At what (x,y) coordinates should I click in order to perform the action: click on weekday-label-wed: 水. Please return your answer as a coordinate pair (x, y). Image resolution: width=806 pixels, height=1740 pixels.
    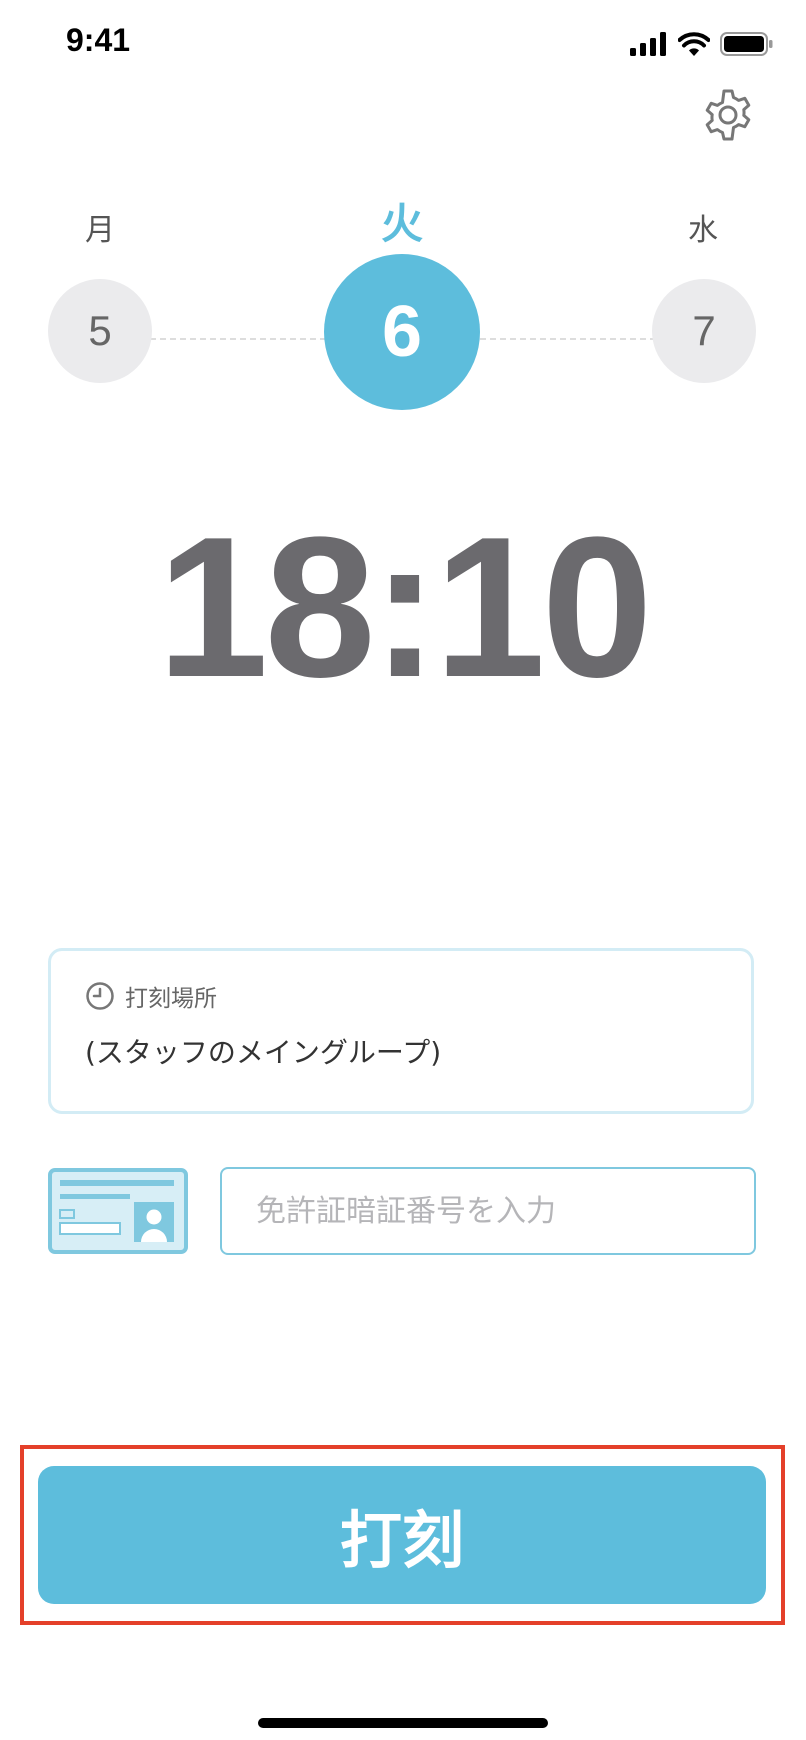
    Looking at the image, I should click on (703, 230).